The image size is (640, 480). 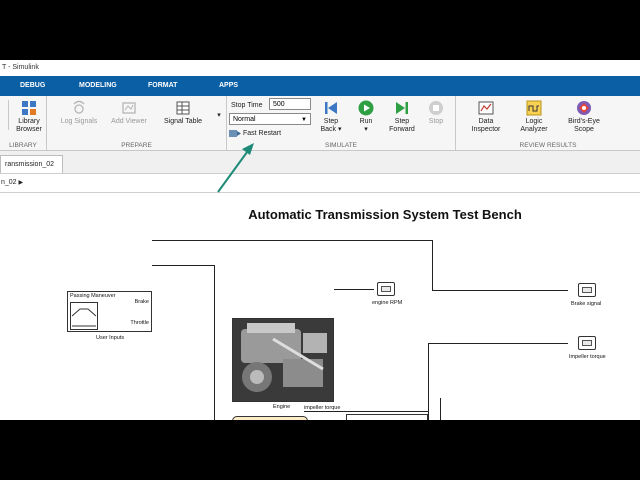 I want to click on chevron-down-icon: ▼, so click(x=304, y=120).